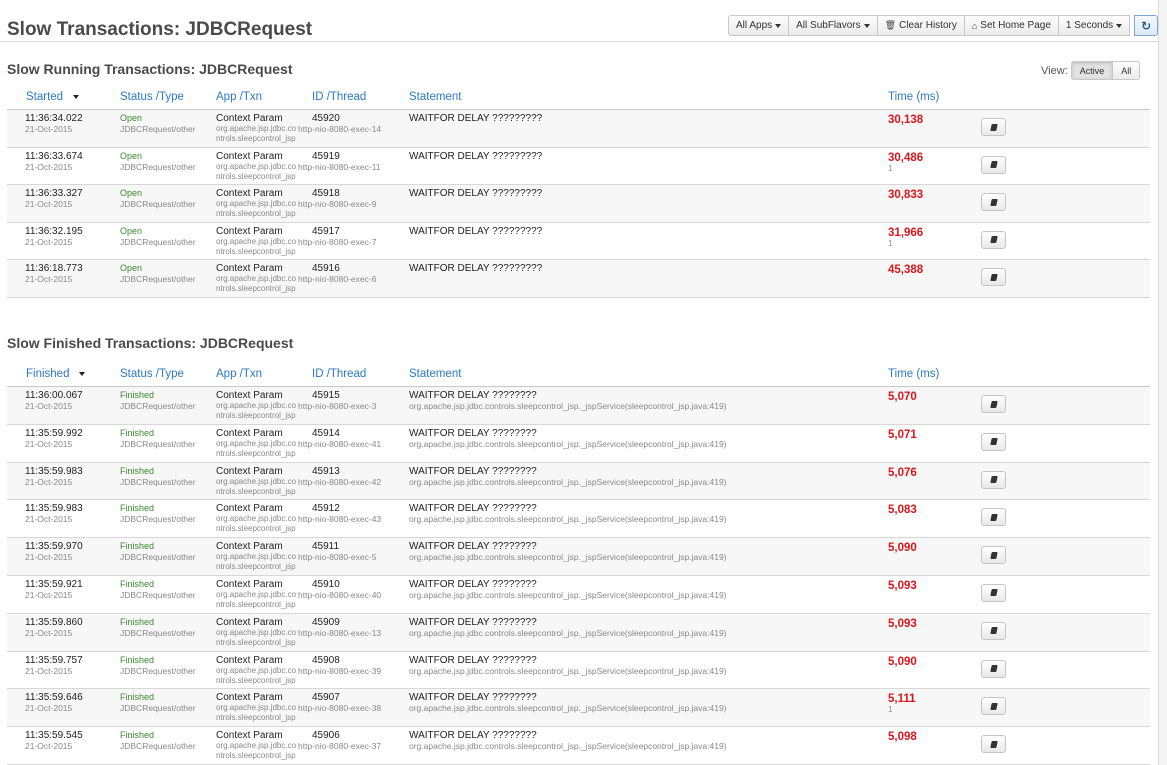 The width and height of the screenshot is (1167, 765). Describe the element at coordinates (902, 473) in the screenshot. I see `row-duration-cell: 5,076` at that location.